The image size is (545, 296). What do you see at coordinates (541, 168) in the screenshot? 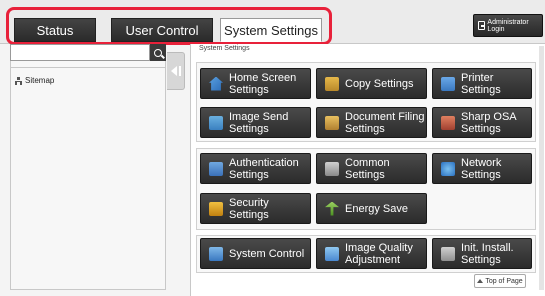
I see `scrollbar` at bounding box center [541, 168].